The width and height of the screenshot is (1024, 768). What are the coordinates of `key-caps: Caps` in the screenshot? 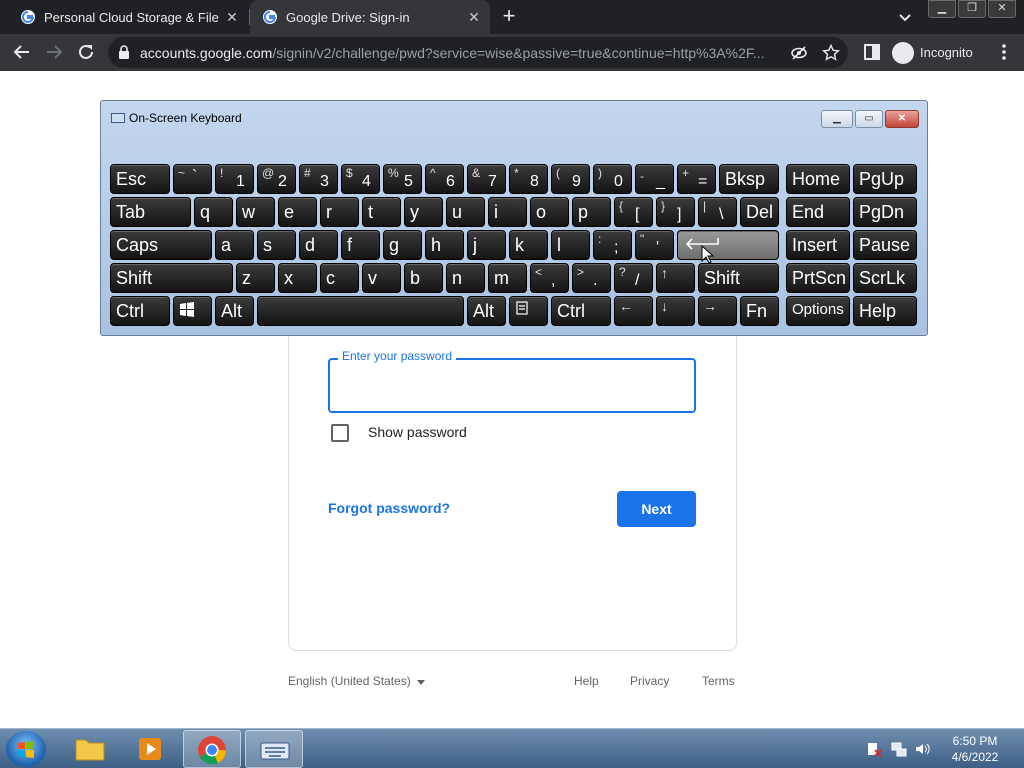 It's located at (161, 245).